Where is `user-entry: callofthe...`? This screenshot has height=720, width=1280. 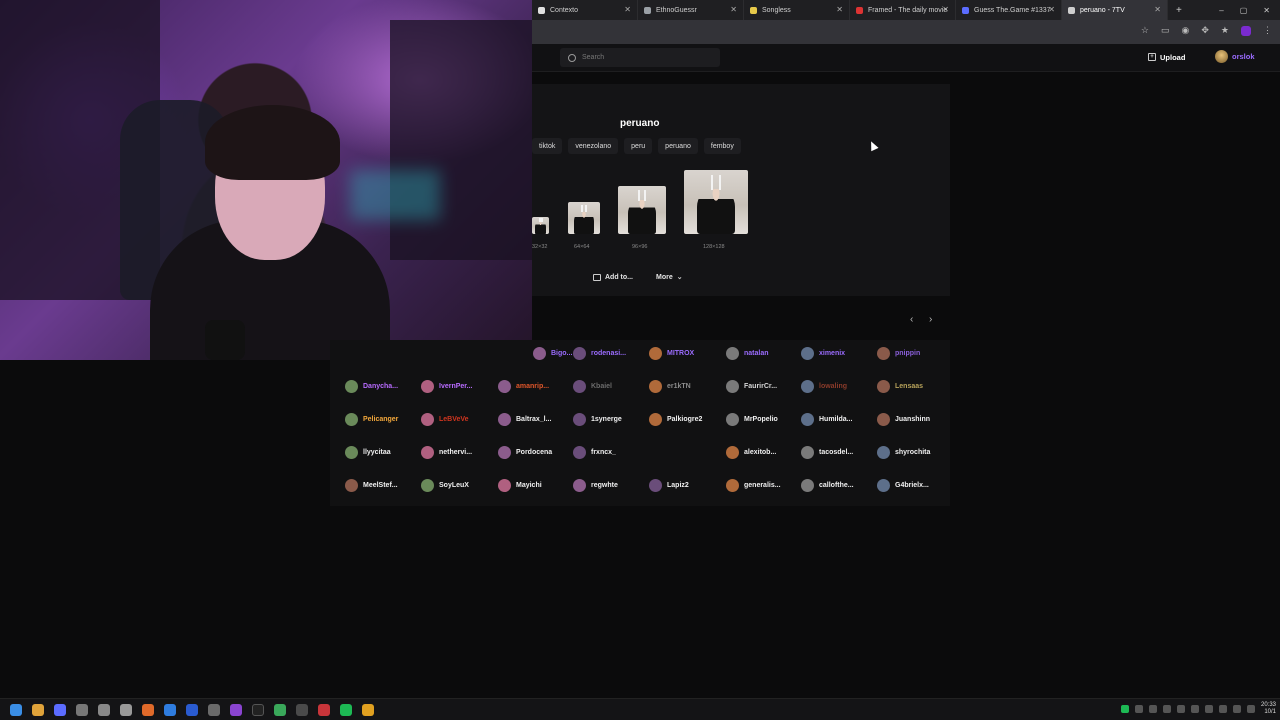
user-entry: callofthe... is located at coordinates (827, 485).